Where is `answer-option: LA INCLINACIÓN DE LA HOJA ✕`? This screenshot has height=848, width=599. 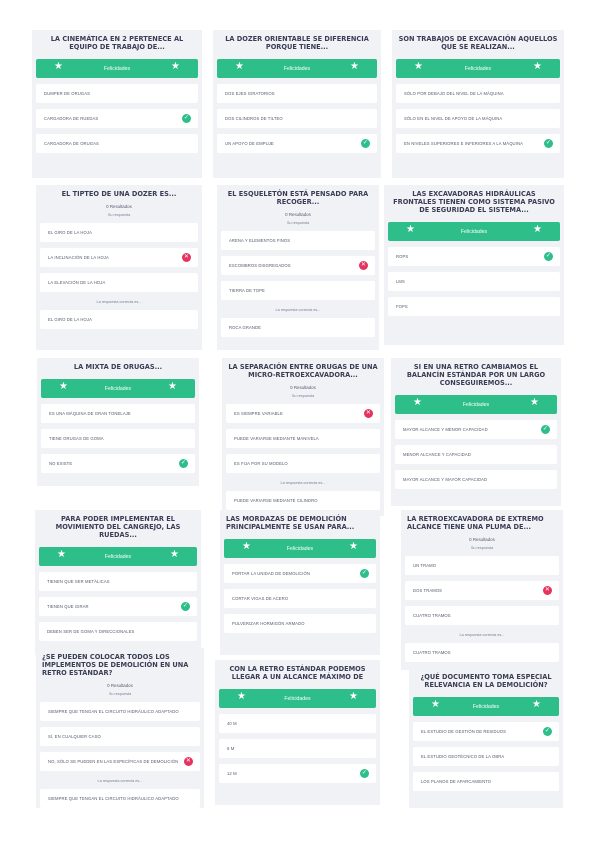 answer-option: LA INCLINACIÓN DE LA HOJA ✕ is located at coordinates (119, 257).